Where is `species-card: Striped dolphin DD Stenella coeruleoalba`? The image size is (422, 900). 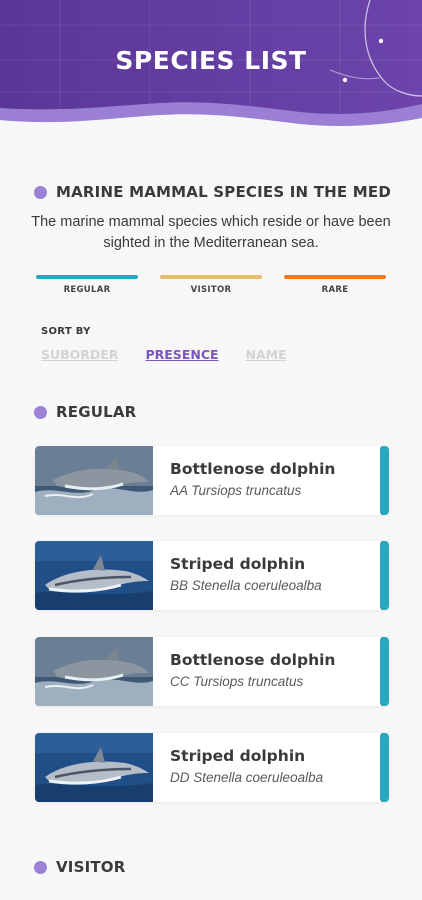
species-card: Striped dolphin DD Stenella coeruleoalba is located at coordinates (212, 767).